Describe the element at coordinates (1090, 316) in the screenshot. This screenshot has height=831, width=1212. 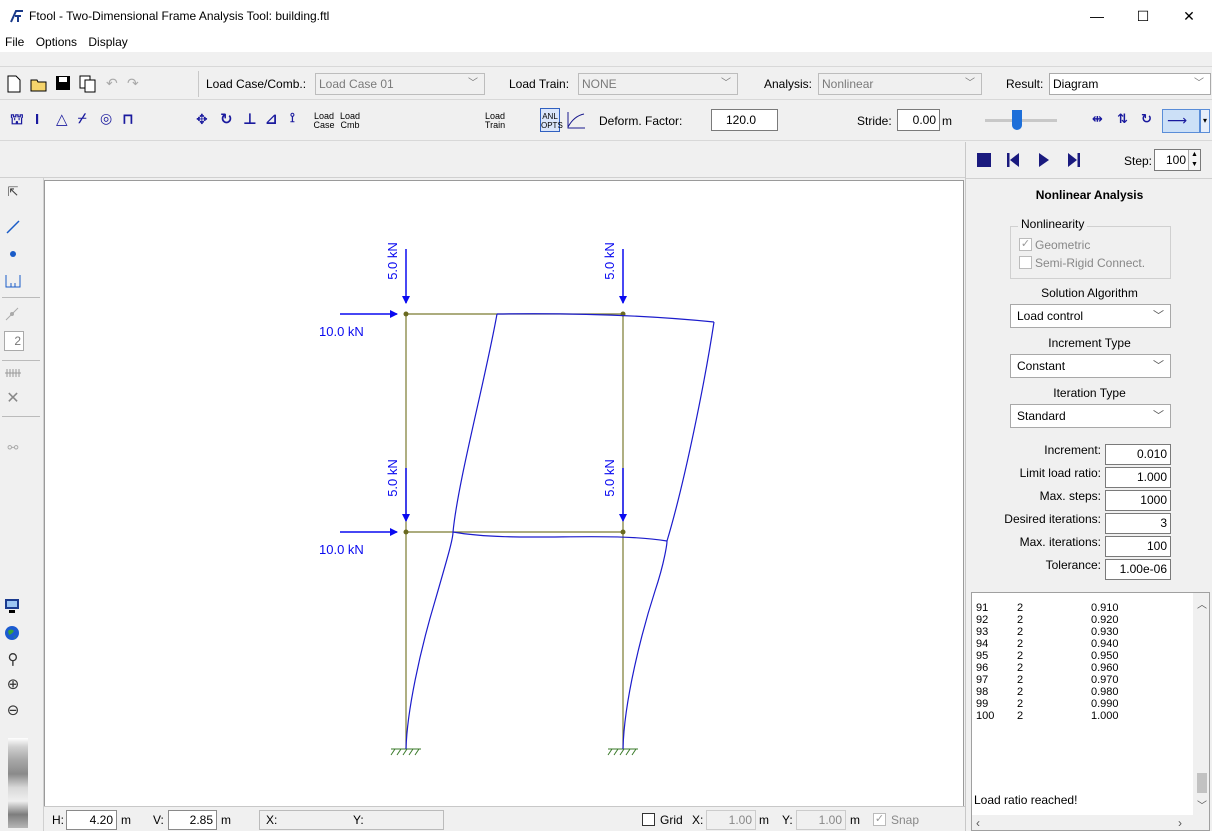
I see `solution-algorithm-select: Load control ﹀` at that location.